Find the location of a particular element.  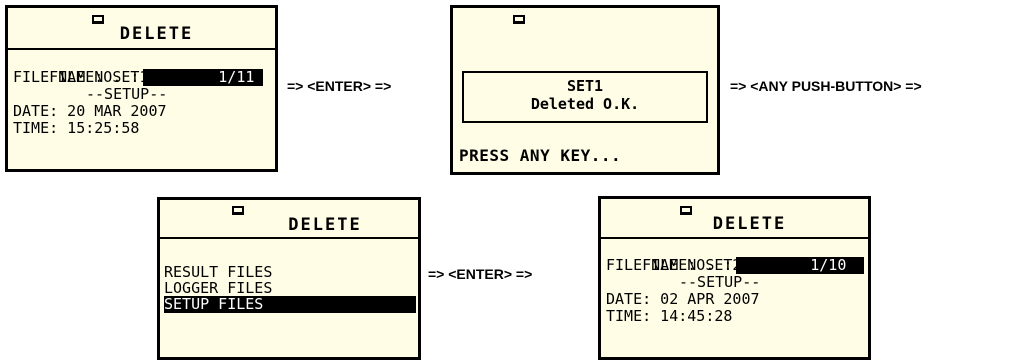

deleted-status: Deleted O.K. is located at coordinates (585, 104).